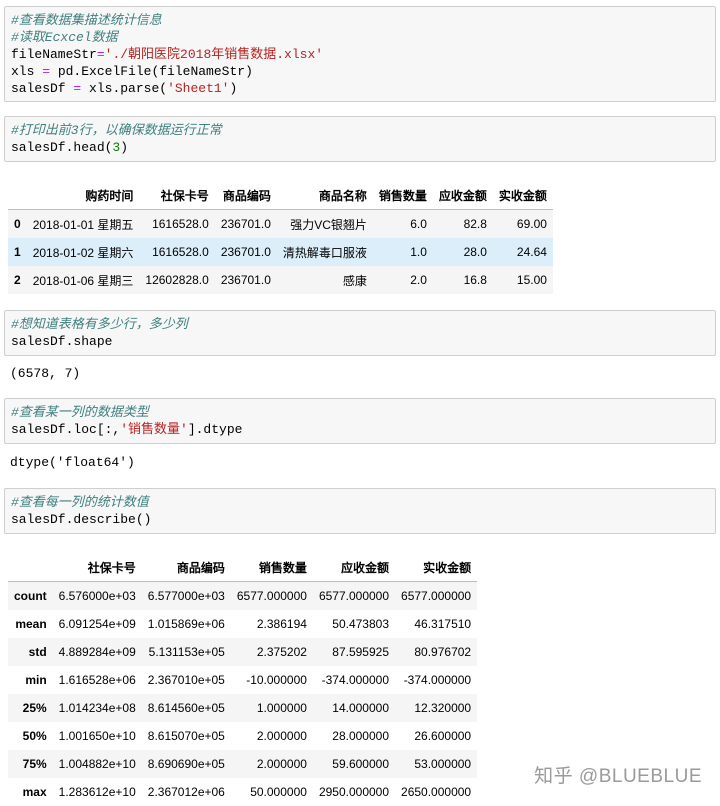  What do you see at coordinates (17, 252) in the screenshot?
I see `row-index: 1` at bounding box center [17, 252].